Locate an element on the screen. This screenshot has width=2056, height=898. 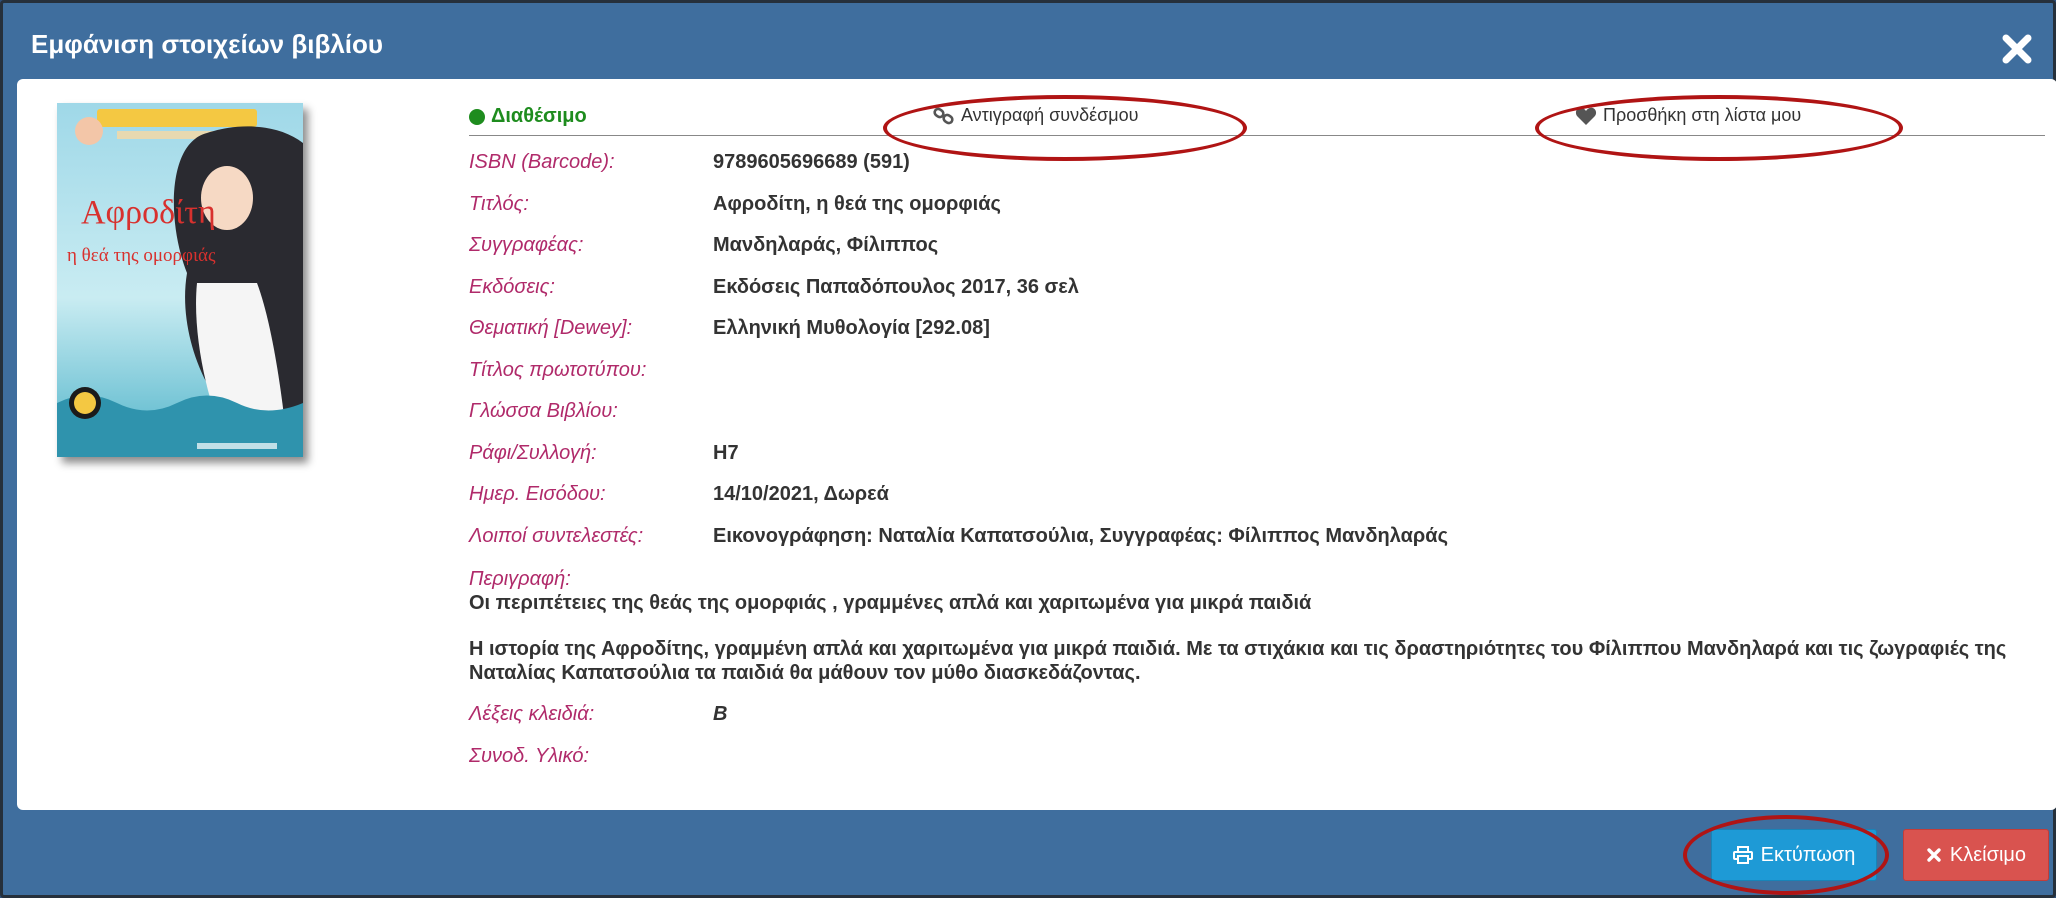
field-label: Θεματική [Dewey]: is located at coordinates (551, 328).